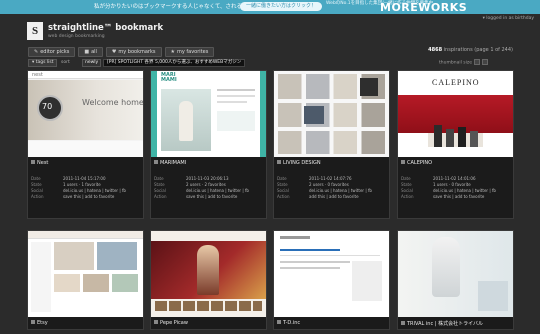 The height and width of the screenshot is (334, 540). Describe the element at coordinates (485, 62) in the screenshot. I see `thumbnail-large-button` at that location.